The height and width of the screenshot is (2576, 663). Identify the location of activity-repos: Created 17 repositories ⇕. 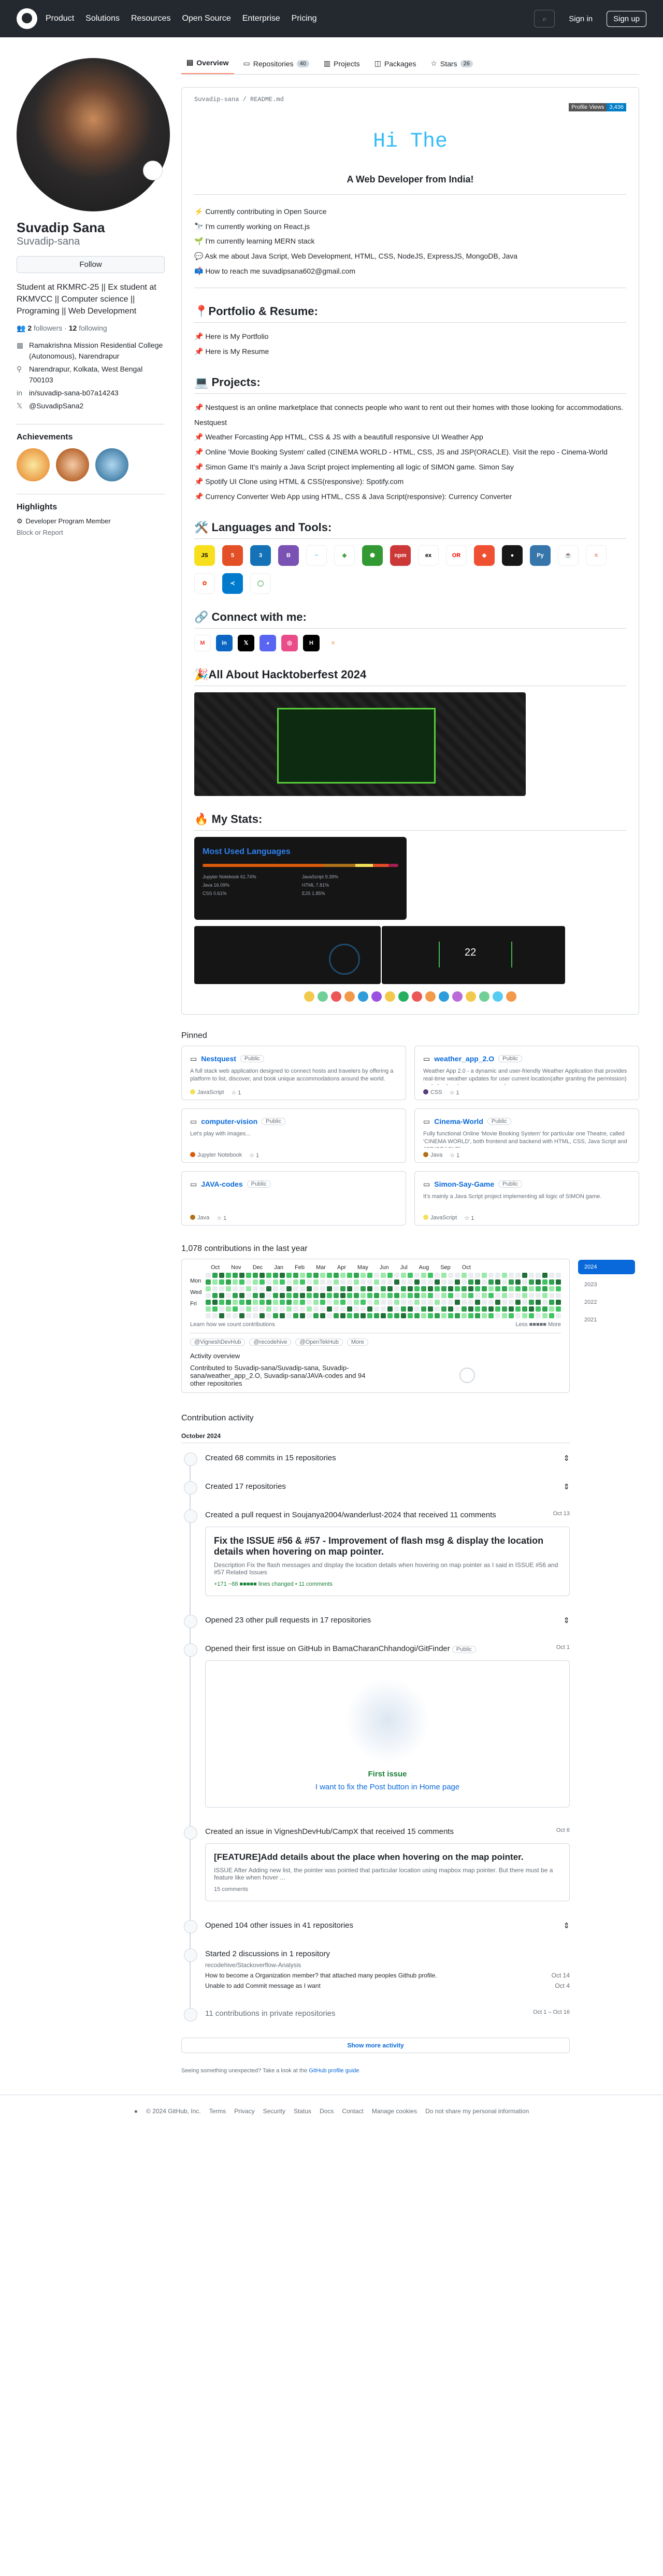
(377, 1488).